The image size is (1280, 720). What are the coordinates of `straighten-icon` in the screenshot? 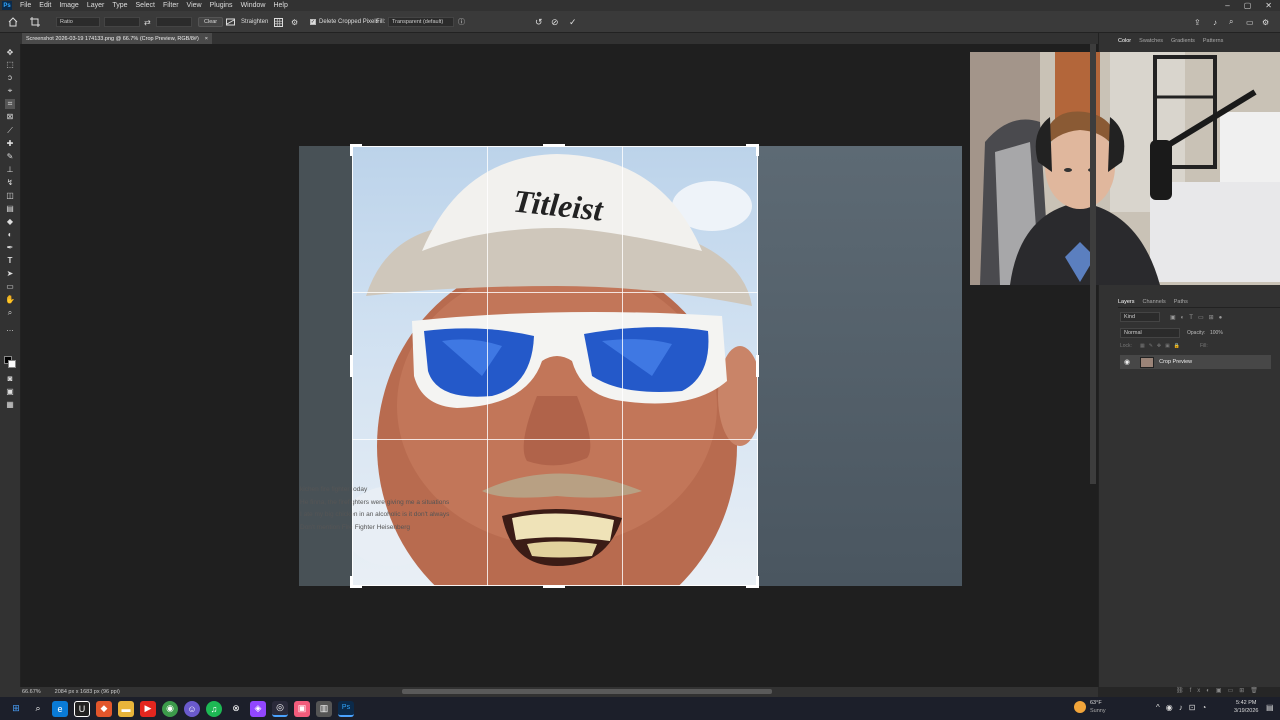 It's located at (230, 22).